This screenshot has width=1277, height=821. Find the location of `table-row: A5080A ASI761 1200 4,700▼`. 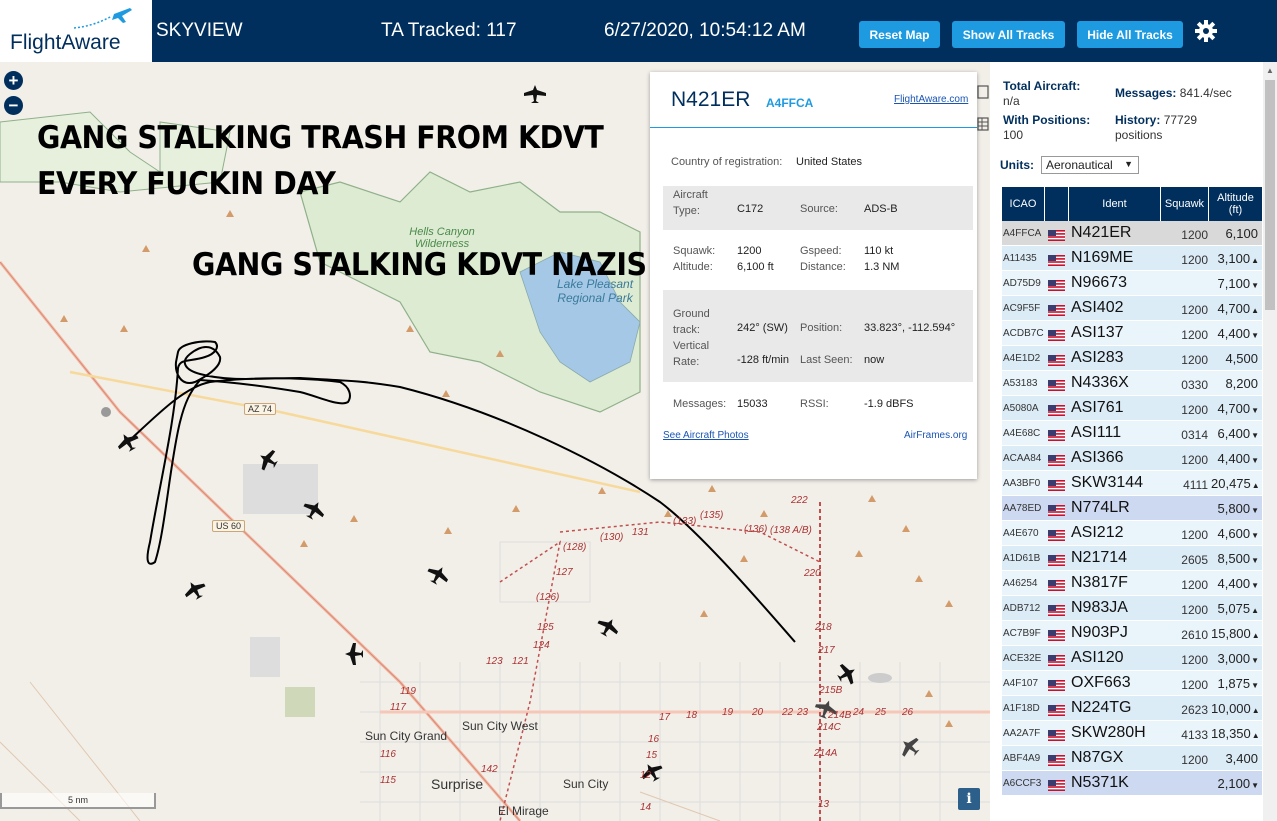

table-row: A5080A ASI761 1200 4,700▼ is located at coordinates (1132, 408).